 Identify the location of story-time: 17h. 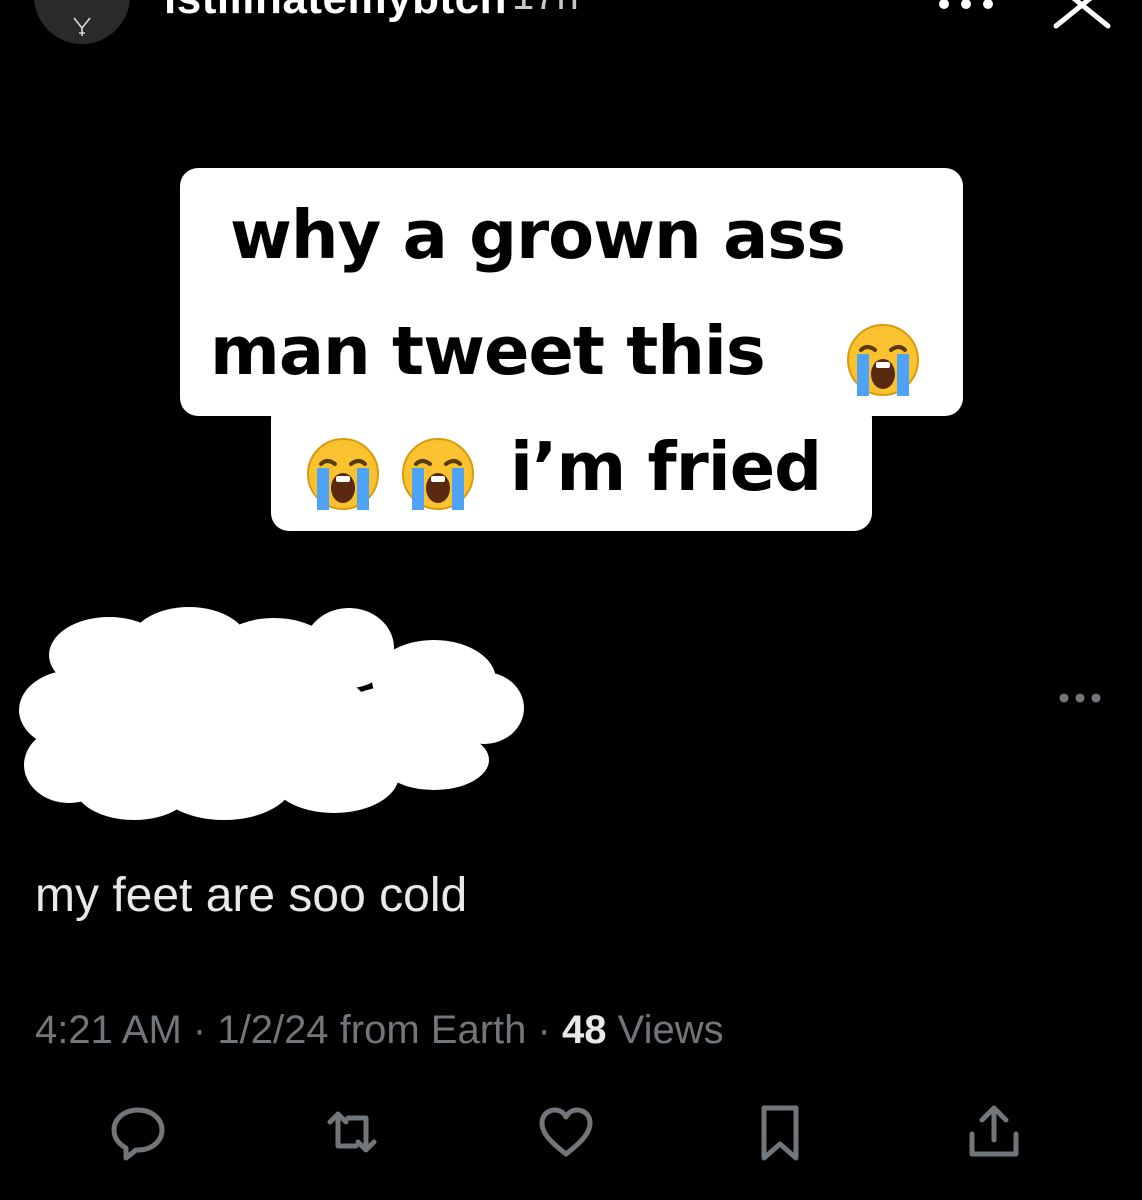
(545, 9).